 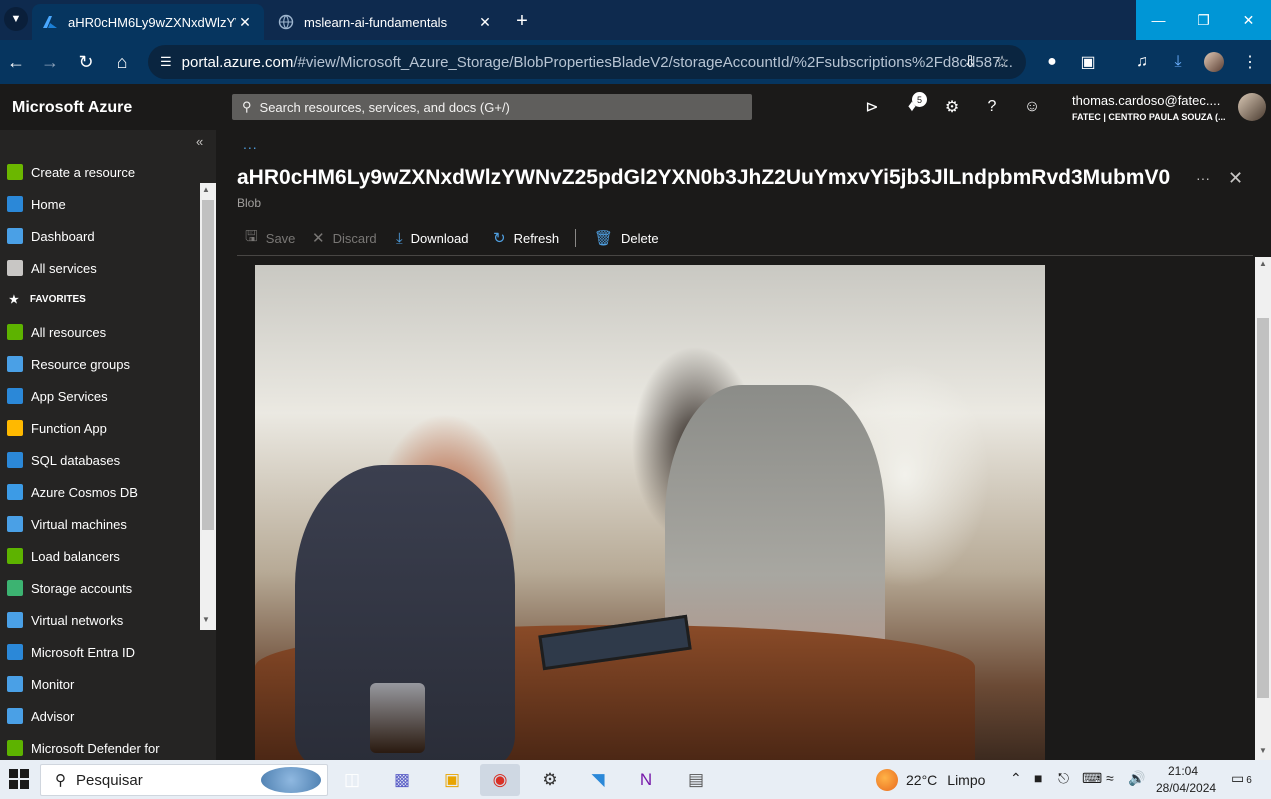 What do you see at coordinates (19, 779) in the screenshot?
I see `windows-start-icon` at bounding box center [19, 779].